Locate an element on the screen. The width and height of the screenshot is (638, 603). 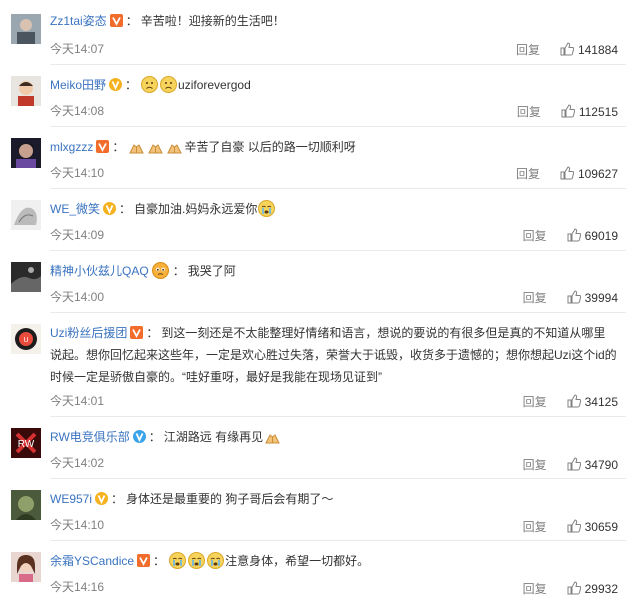
username: RW电竞俱乐部 is located at coordinates (90, 437).